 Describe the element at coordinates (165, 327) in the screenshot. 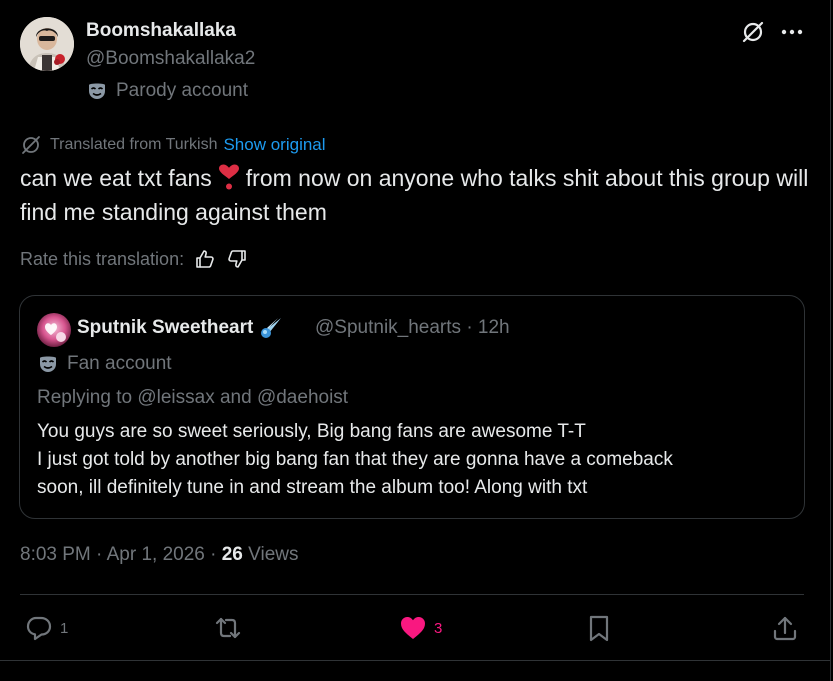

I see `quote-display-name: Sputnik Sweetheart` at that location.